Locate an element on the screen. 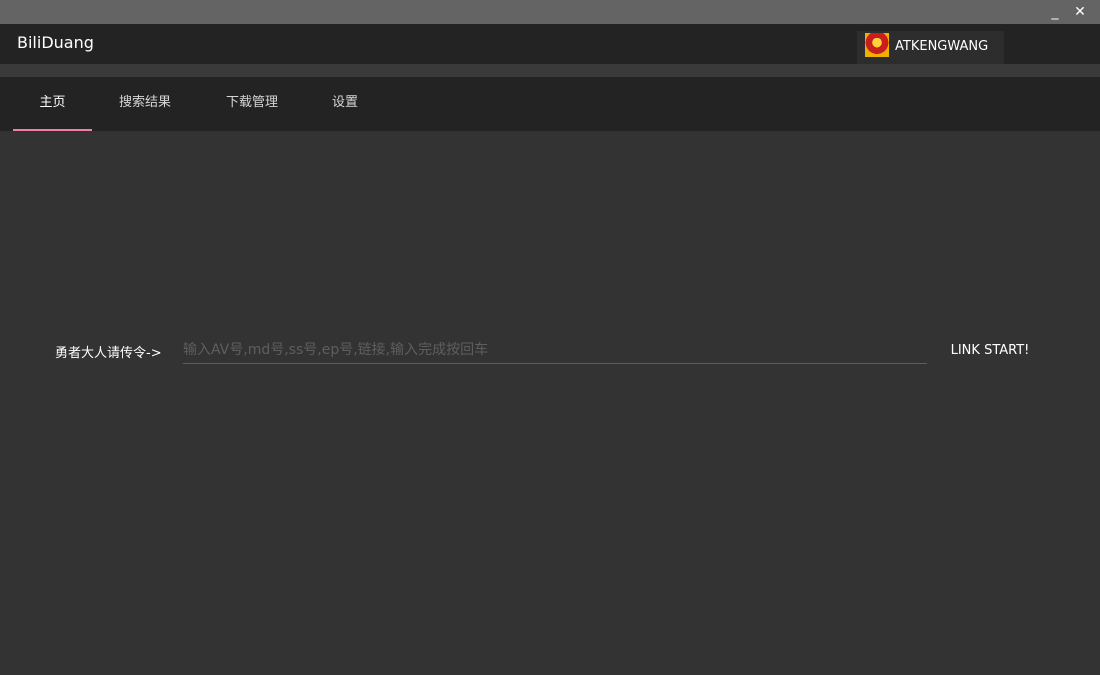 The image size is (1100, 675). command-input is located at coordinates (555, 350).